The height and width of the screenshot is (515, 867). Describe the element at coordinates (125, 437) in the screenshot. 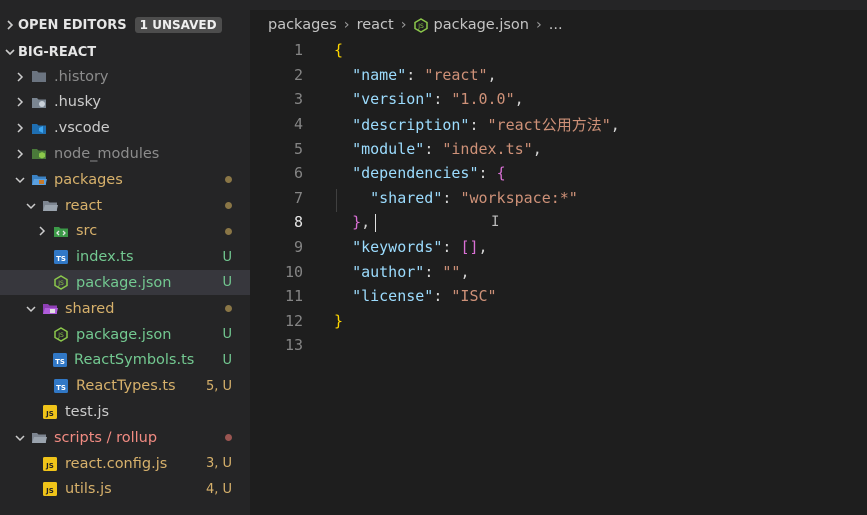

I see `tree-item-scripts-rollup: scripts / rollup` at that location.